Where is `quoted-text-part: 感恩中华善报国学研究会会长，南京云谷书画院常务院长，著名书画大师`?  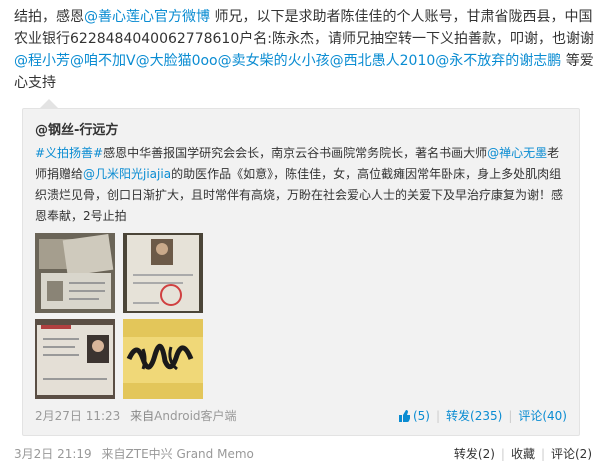 quoted-text-part: 感恩中华善报国学研究会会长，南京云谷书画院常务院长，著名书画大师 is located at coordinates (295, 153).